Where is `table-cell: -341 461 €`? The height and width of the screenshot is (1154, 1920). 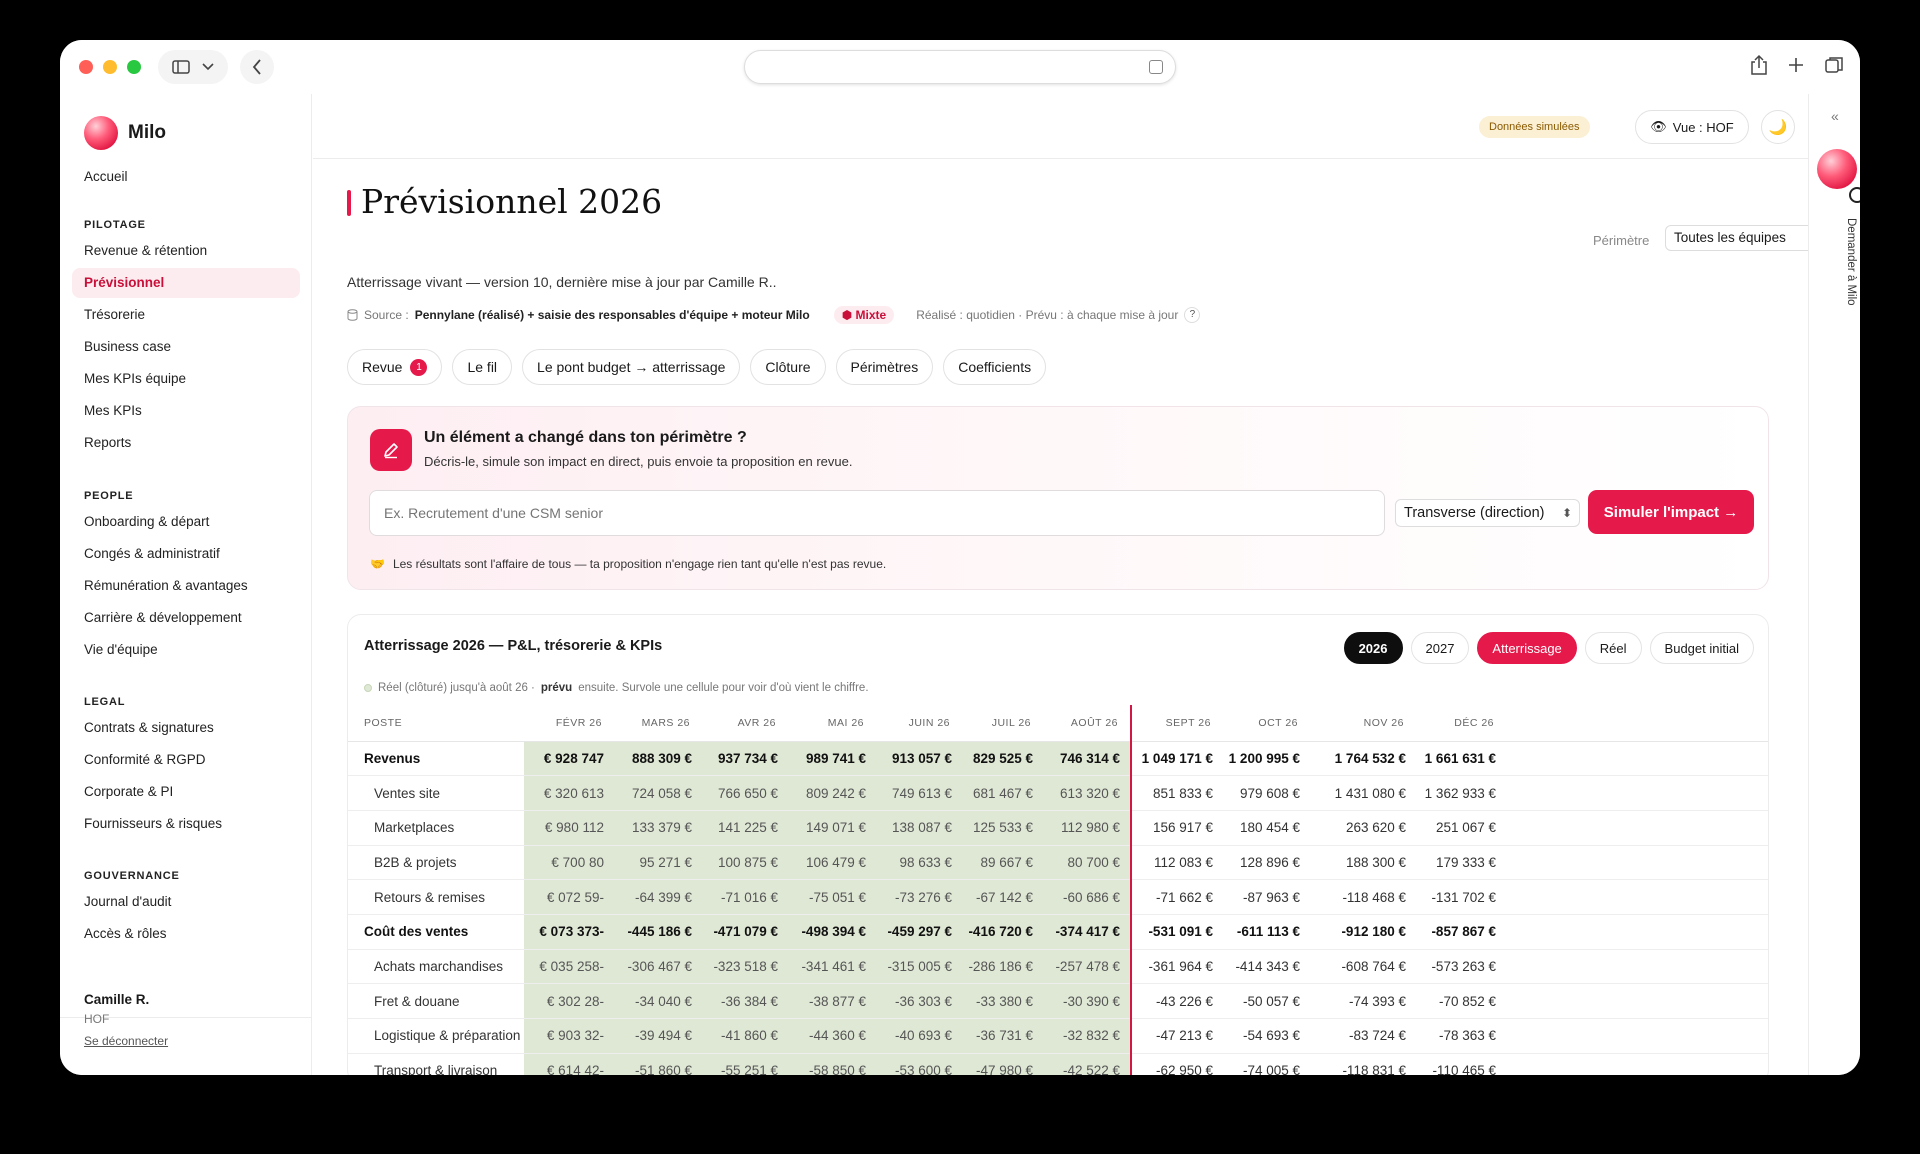
table-cell: -341 461 € is located at coordinates (832, 967).